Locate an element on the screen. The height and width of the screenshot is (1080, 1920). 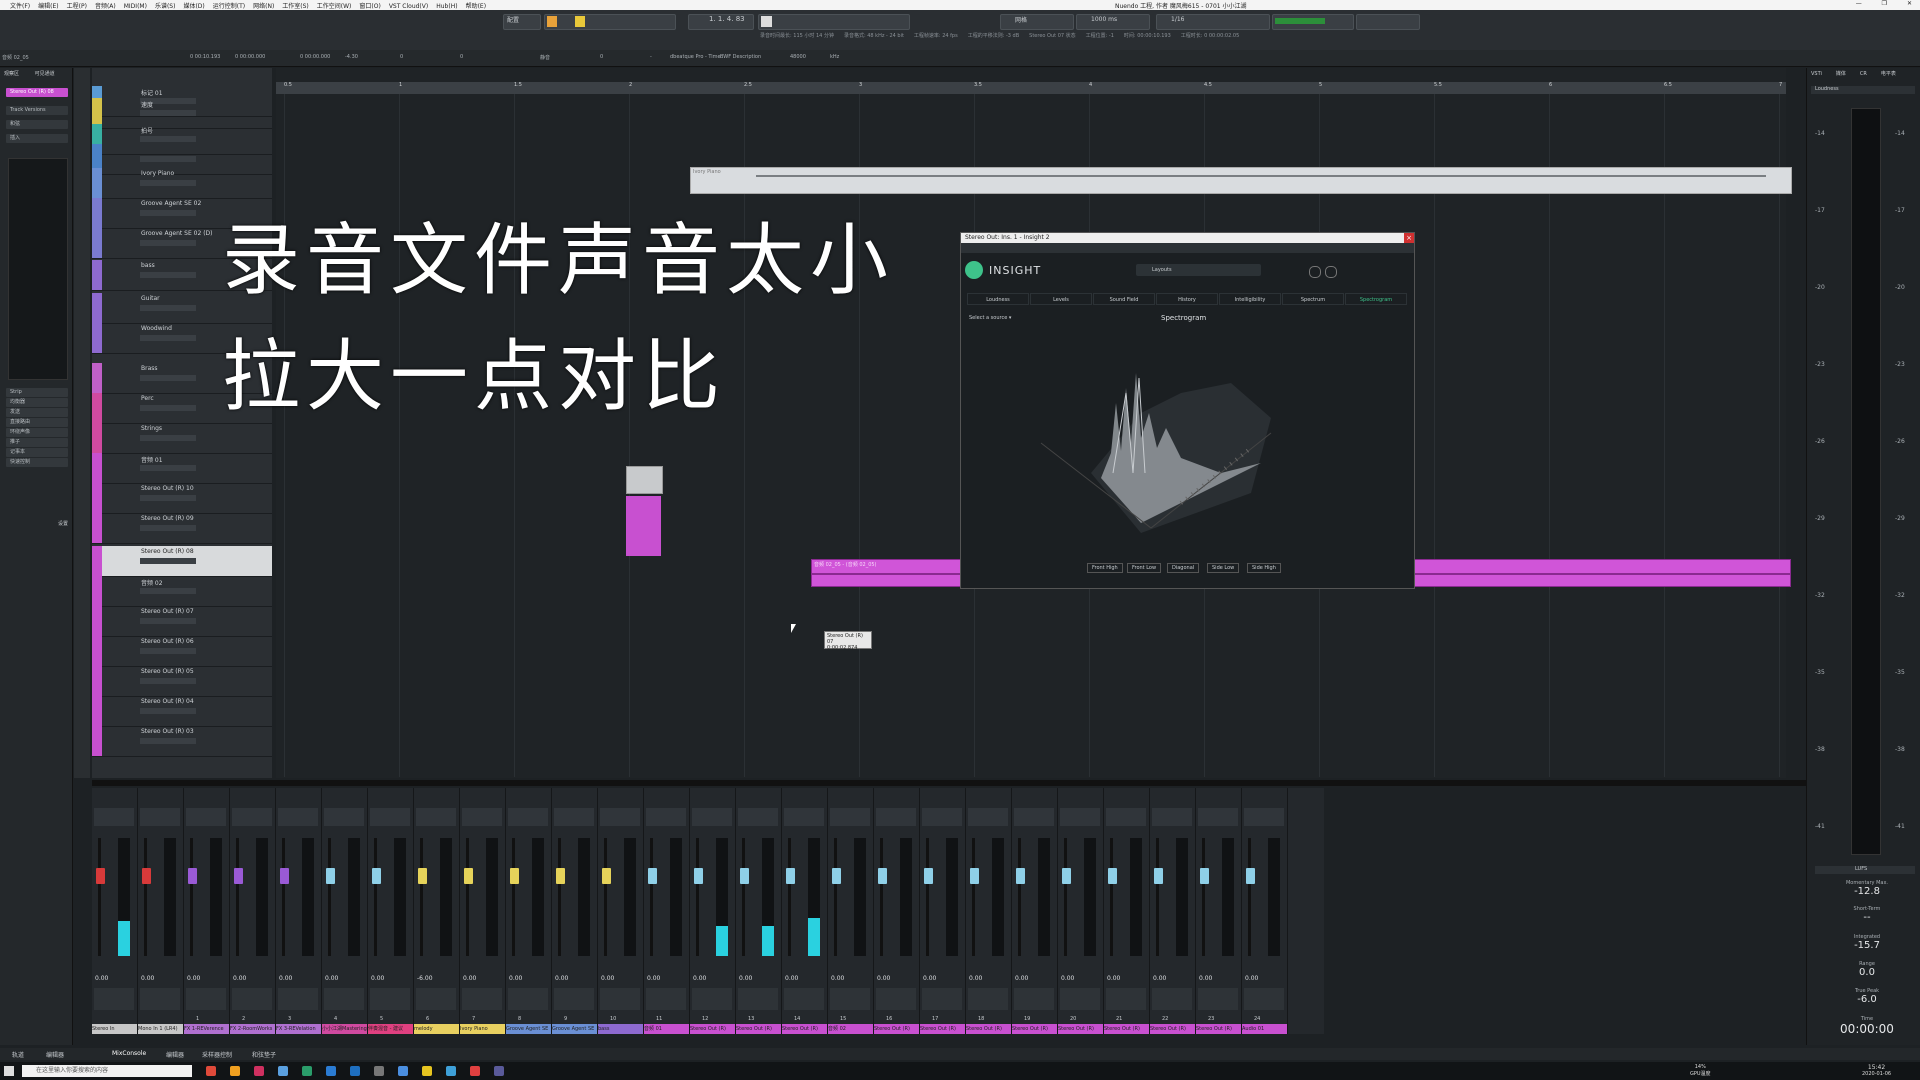
settings-label: 设置 is located at coordinates (63, 523).